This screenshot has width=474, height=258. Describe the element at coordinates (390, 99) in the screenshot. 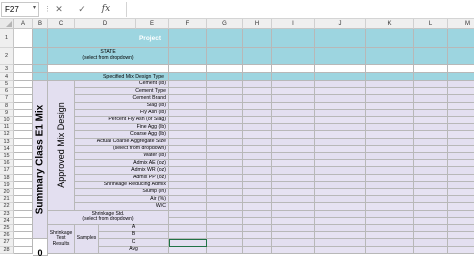

I see `cell-k7` at that location.